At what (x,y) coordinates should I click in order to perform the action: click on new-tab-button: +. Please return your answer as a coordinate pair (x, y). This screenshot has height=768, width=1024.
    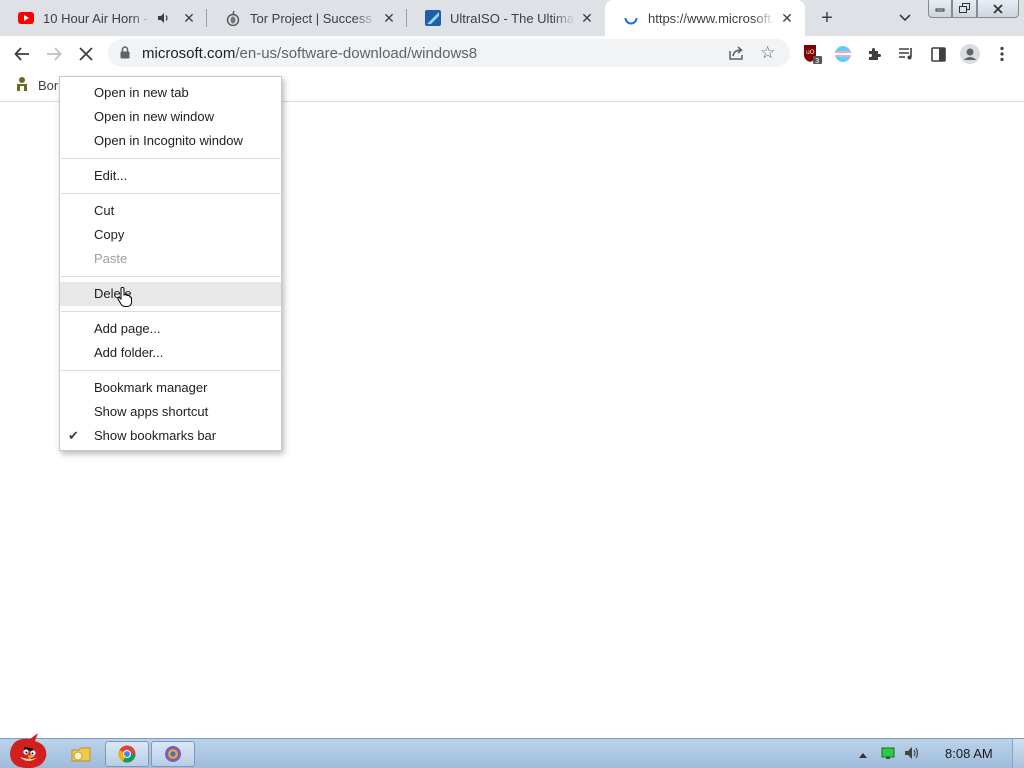
    Looking at the image, I should click on (827, 18).